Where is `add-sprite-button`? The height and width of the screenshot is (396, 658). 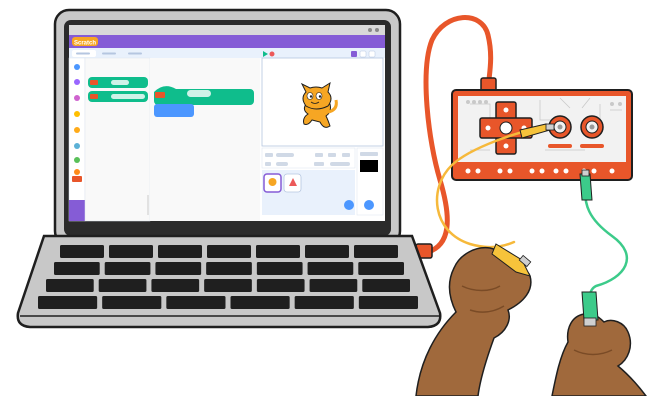
add-sprite-button is located at coordinates (349, 205).